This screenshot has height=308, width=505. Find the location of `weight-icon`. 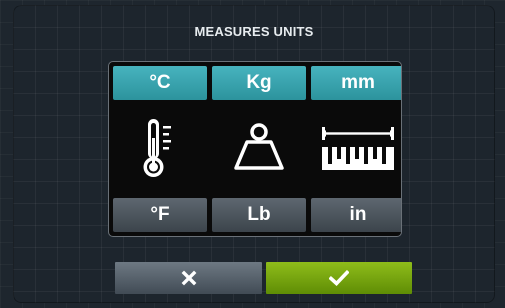

weight-icon is located at coordinates (259, 148).